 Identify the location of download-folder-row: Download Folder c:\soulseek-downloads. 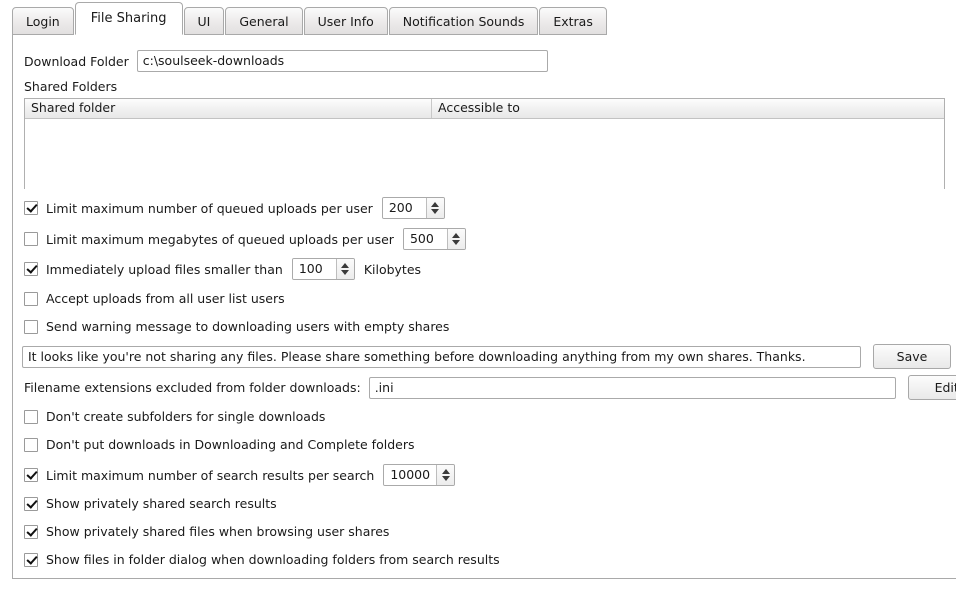
(286, 61).